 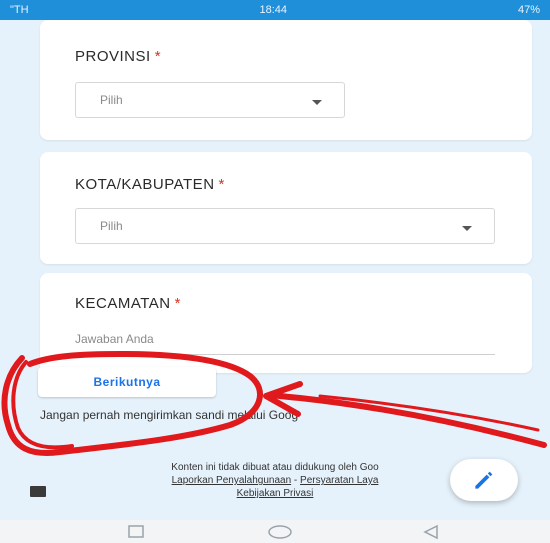 I want to click on report-abuse-link: Laporkan Penyalahgunaan, so click(x=232, y=480).